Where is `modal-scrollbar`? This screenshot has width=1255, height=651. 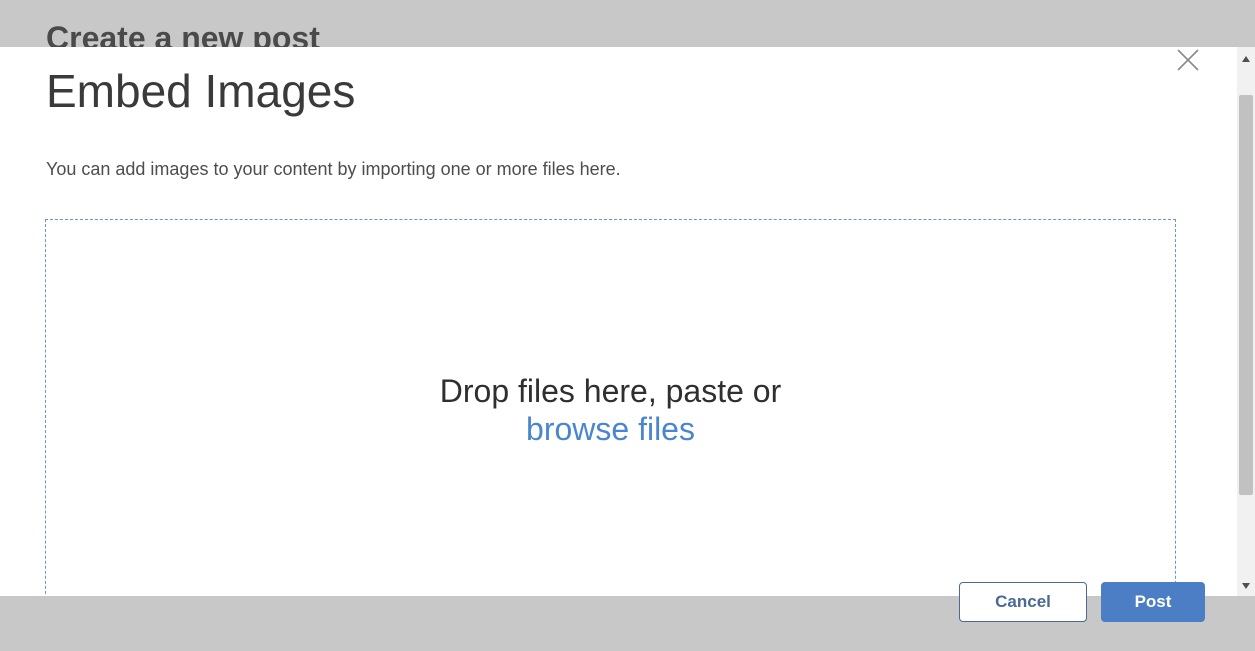
modal-scrollbar is located at coordinates (1246, 321).